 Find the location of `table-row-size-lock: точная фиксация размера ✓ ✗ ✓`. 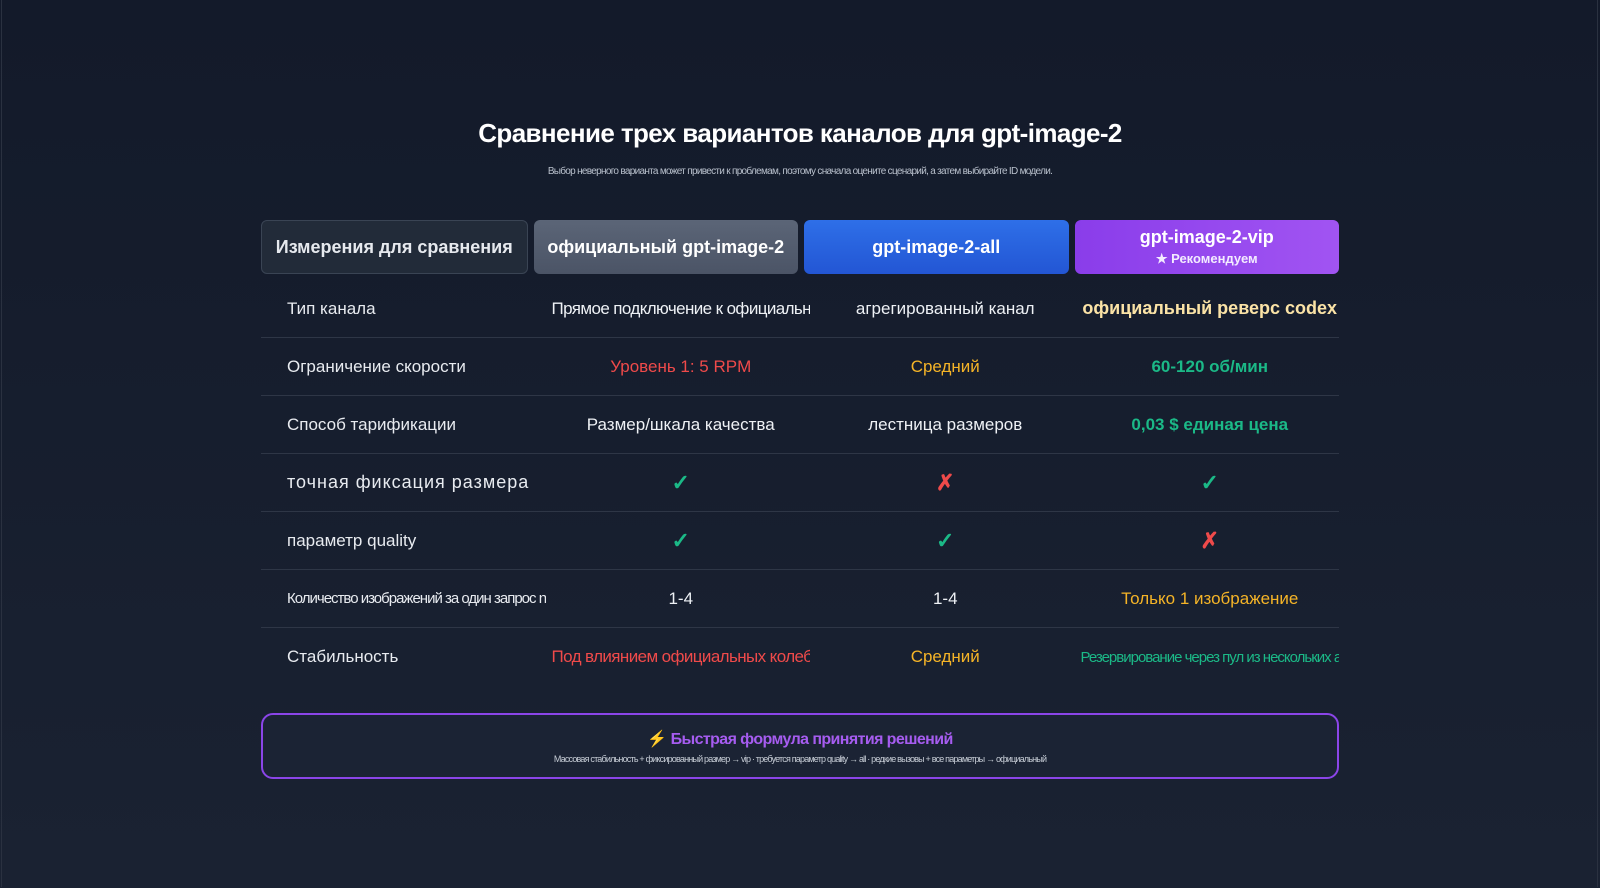

table-row-size-lock: точная фиксация размера ✓ ✗ ✓ is located at coordinates (800, 483).